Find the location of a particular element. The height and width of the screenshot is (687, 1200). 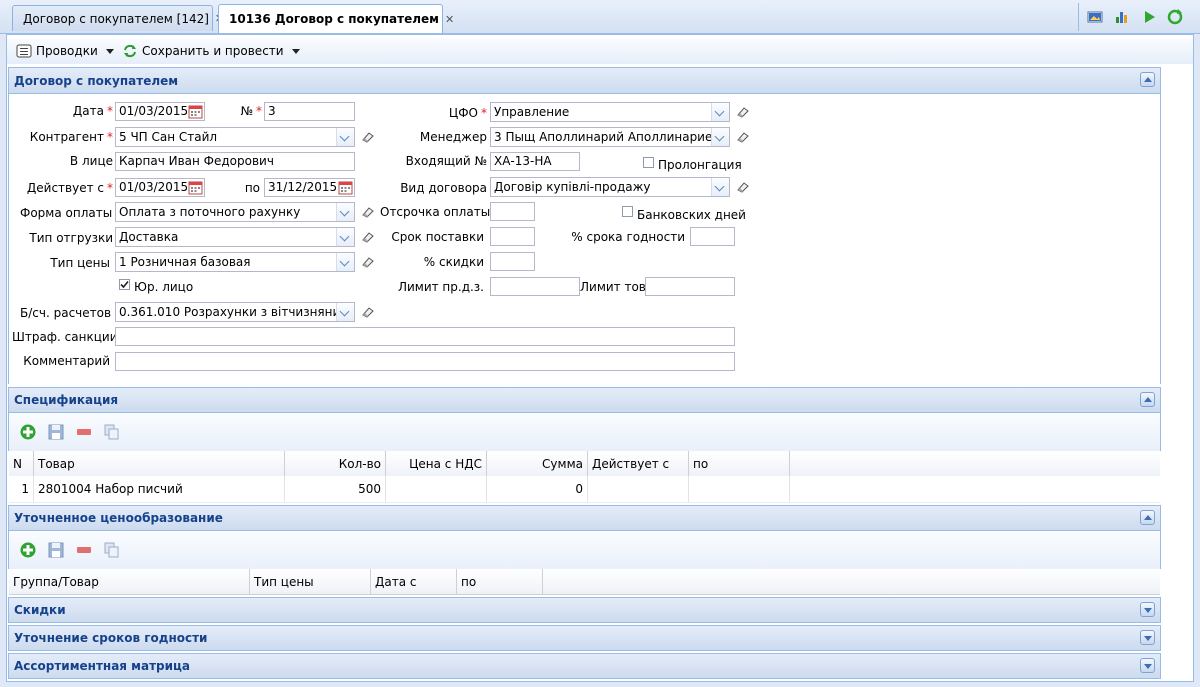

assortment-matrix-panel-header: Ассортиментная матрица is located at coordinates (584, 666).